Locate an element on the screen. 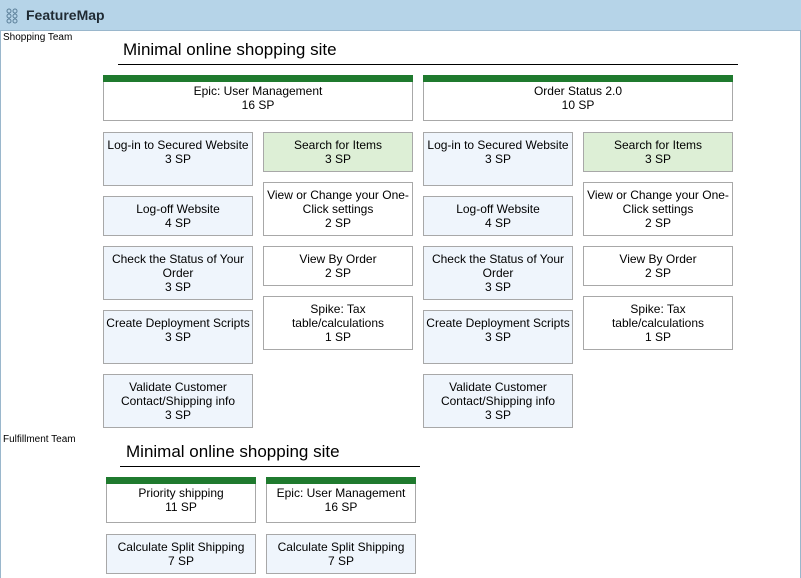 The image size is (801, 578). epic-name: Priority shipping is located at coordinates (181, 493).